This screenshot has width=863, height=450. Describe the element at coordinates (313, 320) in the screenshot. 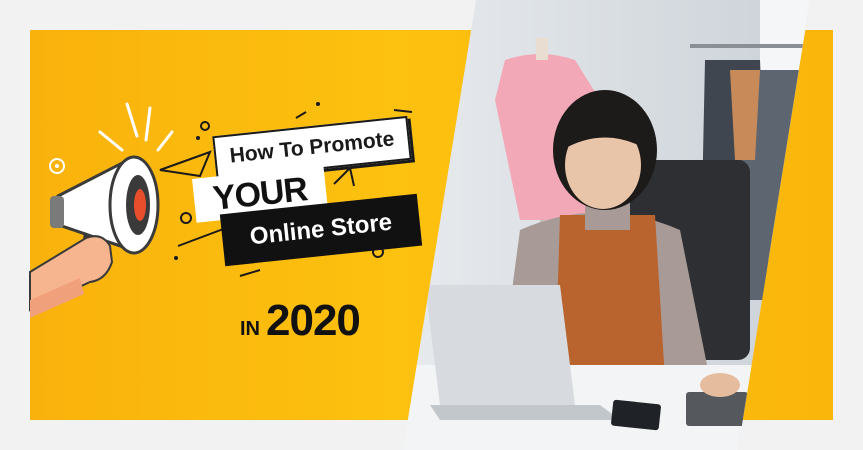

I see `year-number: 2020` at that location.